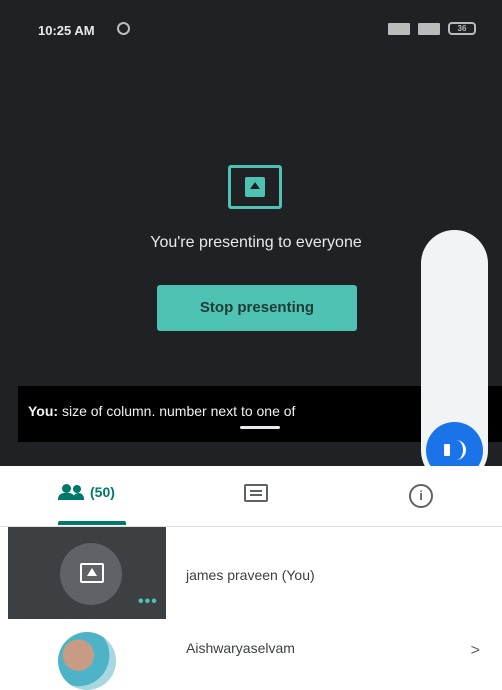 Image resolution: width=502 pixels, height=690 pixels. Describe the element at coordinates (454, 357) in the screenshot. I see `audio-level-panel` at that location.